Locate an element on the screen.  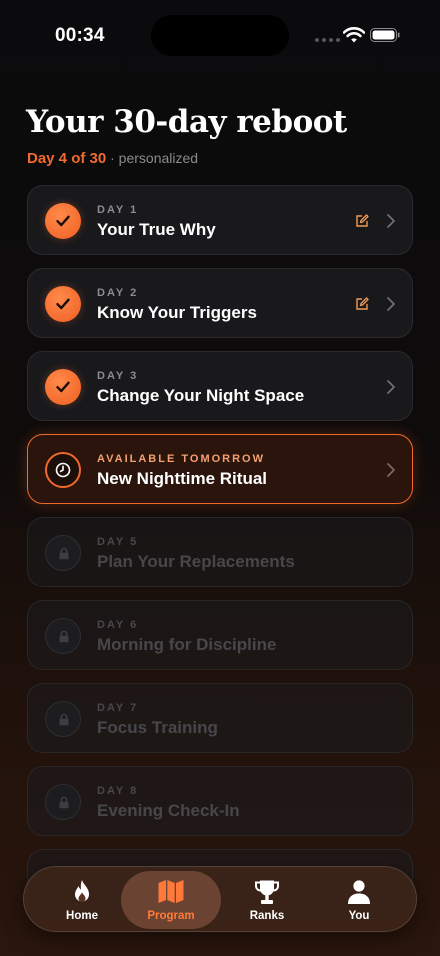
tab-home: Home is located at coordinates (82, 900).